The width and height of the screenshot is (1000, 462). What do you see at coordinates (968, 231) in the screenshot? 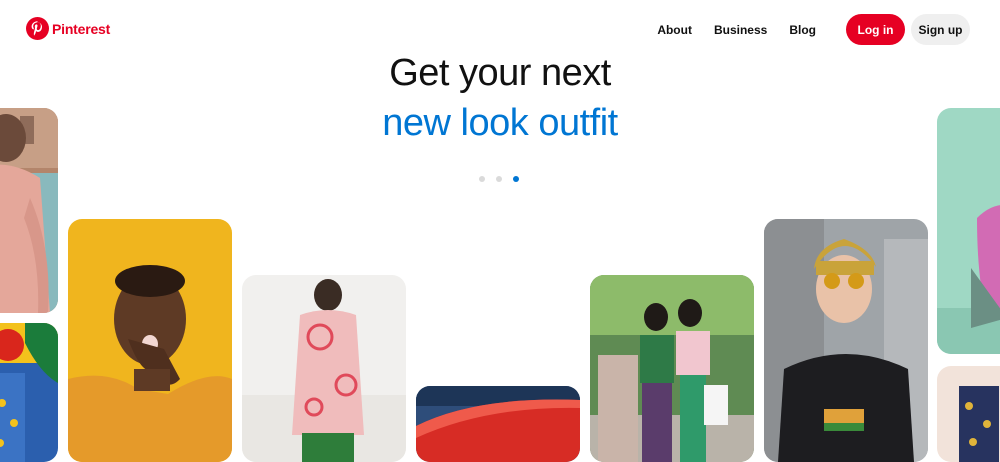
I see `pin-mint-wall` at bounding box center [968, 231].